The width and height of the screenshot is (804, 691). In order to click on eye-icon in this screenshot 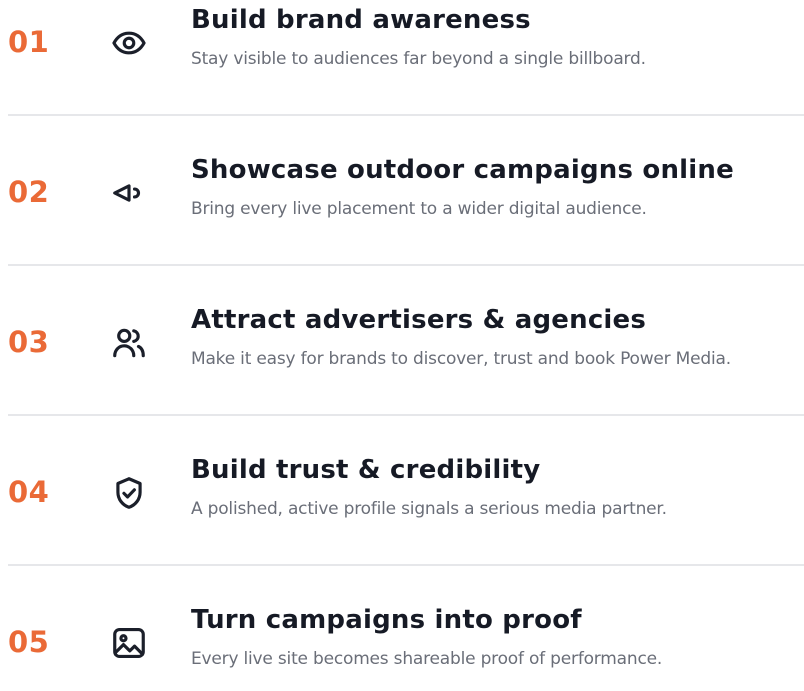, I will do `click(129, 43)`.